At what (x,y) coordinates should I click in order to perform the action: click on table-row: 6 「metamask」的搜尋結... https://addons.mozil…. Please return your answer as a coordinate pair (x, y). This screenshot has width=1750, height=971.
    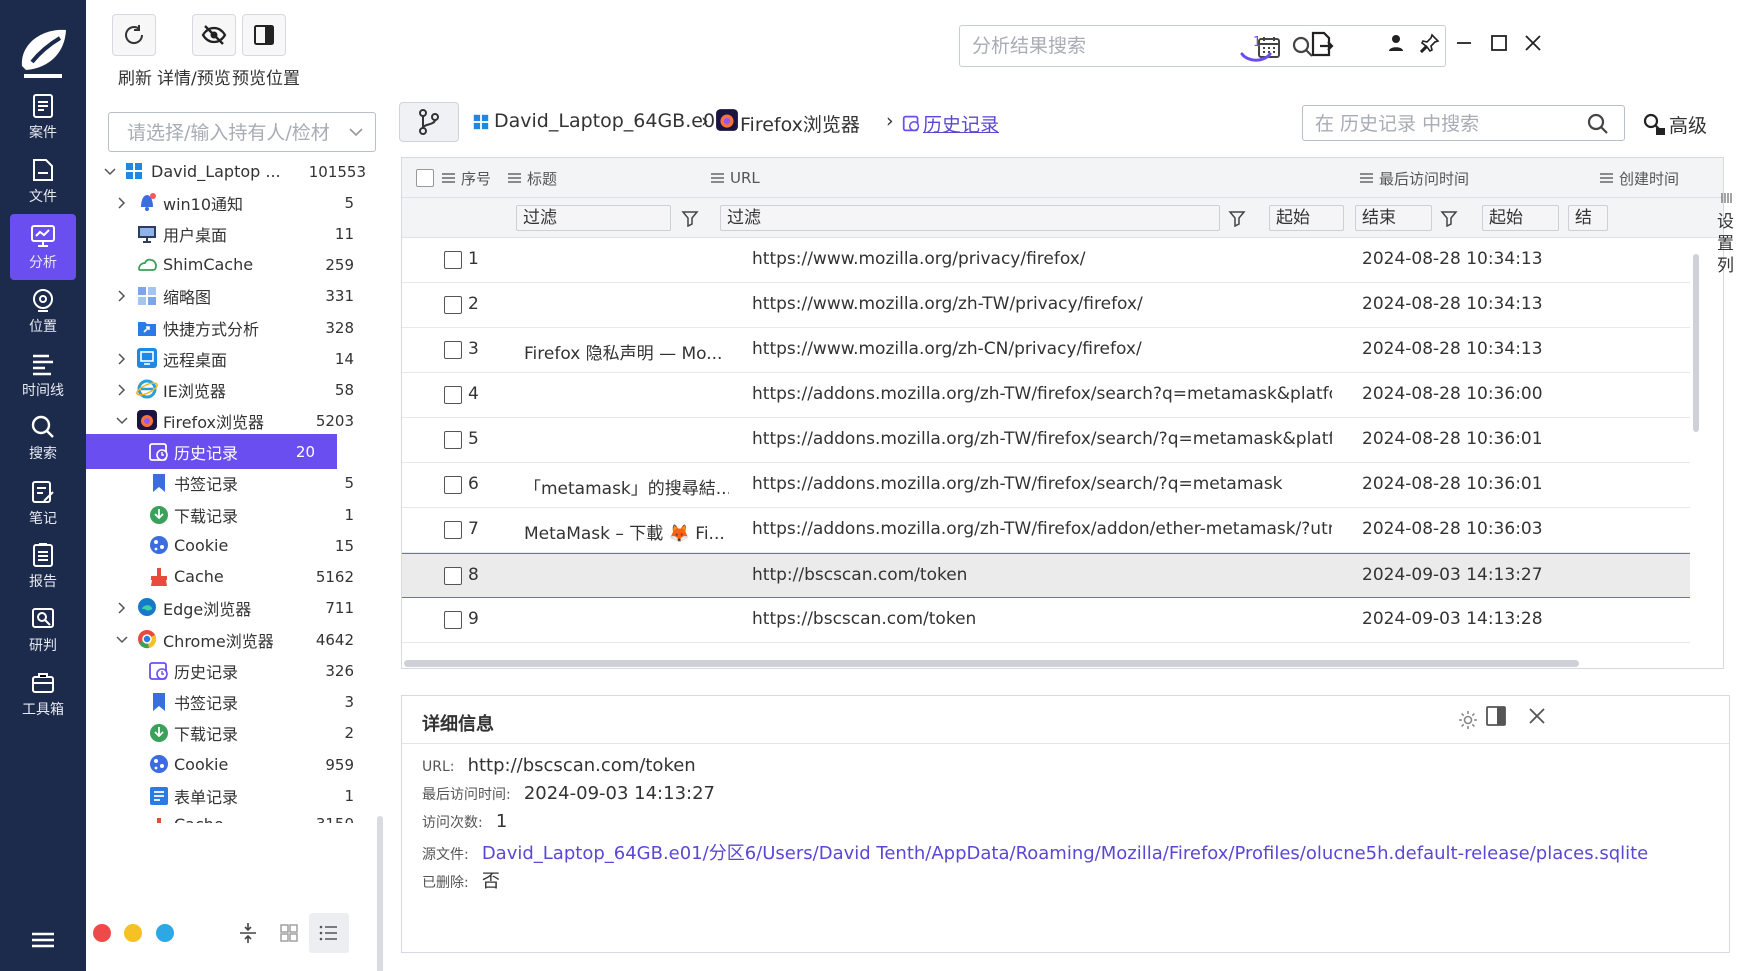
    Looking at the image, I should click on (1046, 485).